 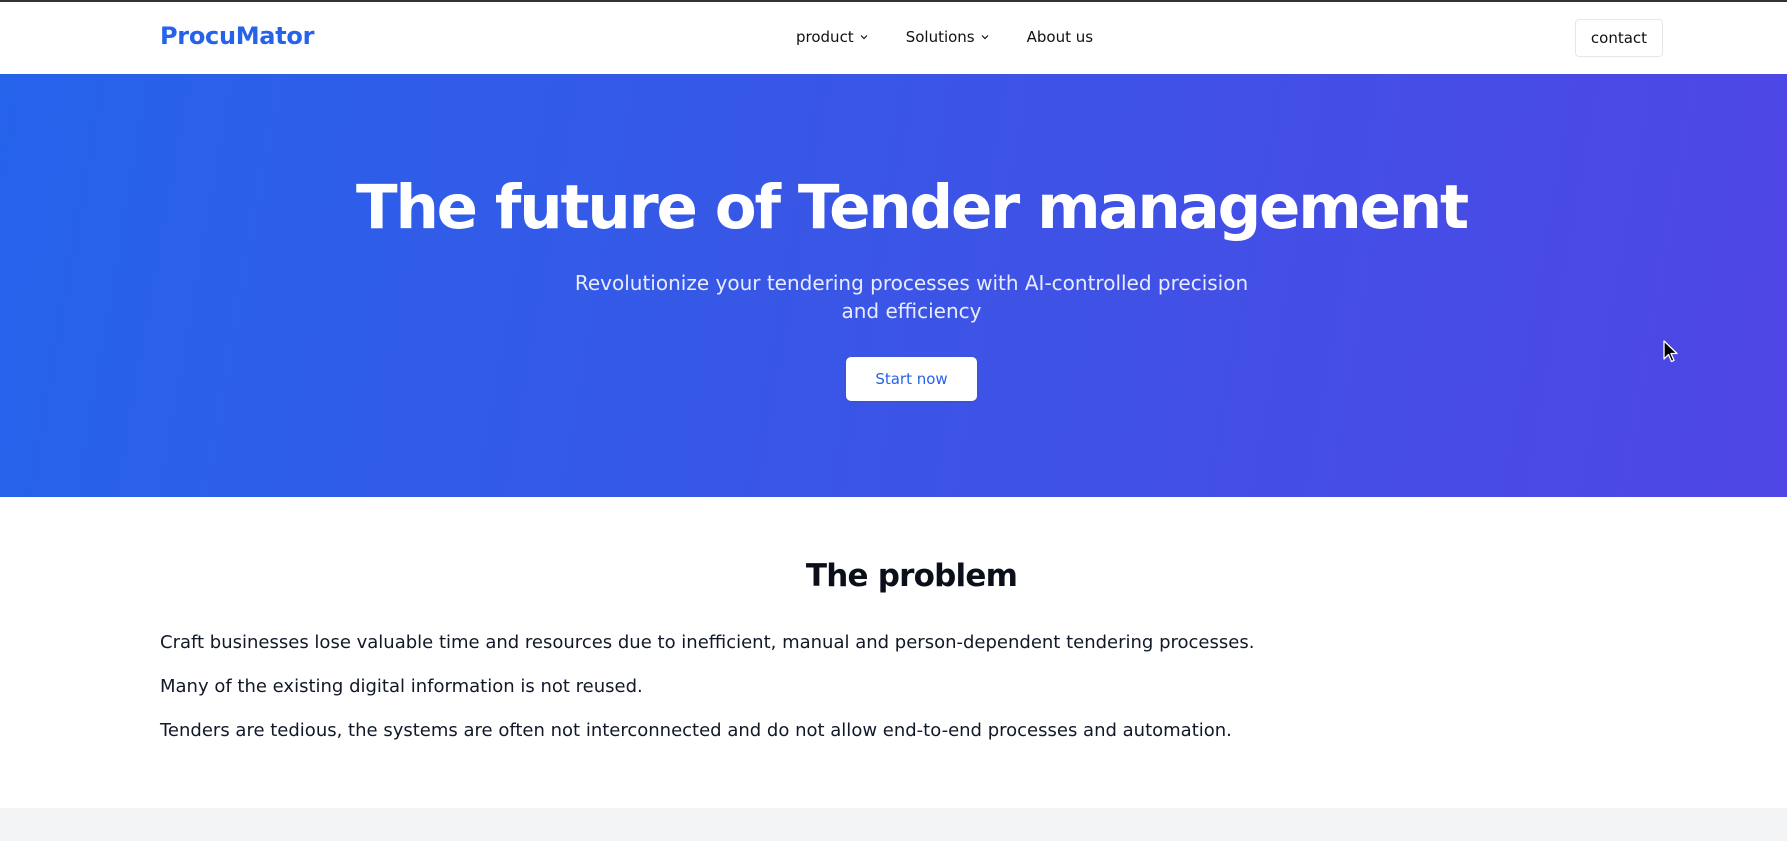 I want to click on nav-item-label: About us, so click(x=1060, y=37).